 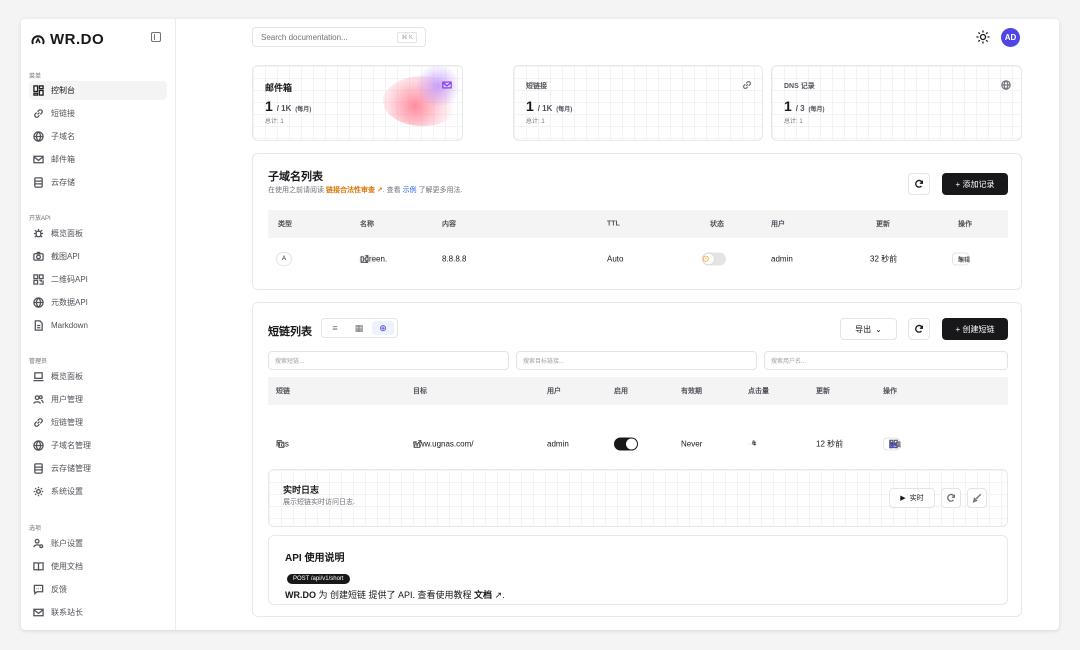 I want to click on click-count-badge: ↯ 0, so click(x=752, y=444).